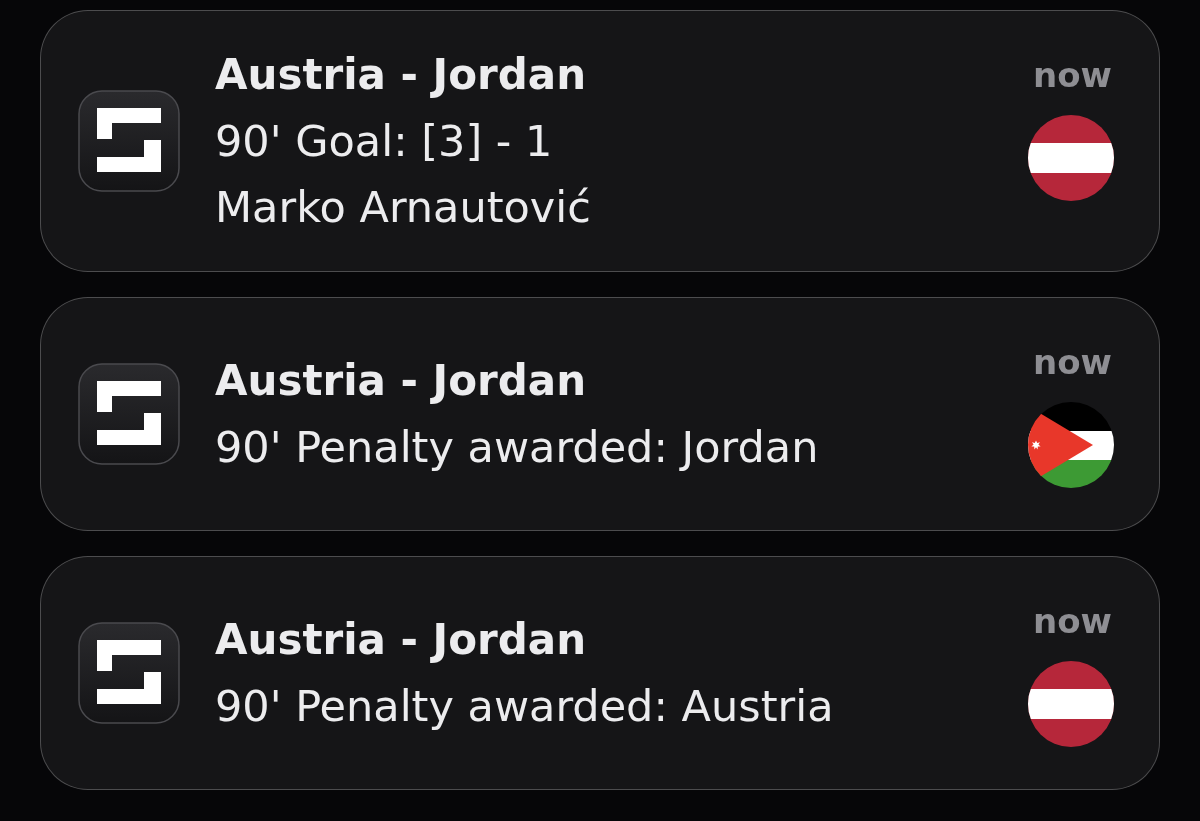 The image size is (1200, 821). I want to click on notification-message: 90' Goal: [3] - 1, so click(384, 141).